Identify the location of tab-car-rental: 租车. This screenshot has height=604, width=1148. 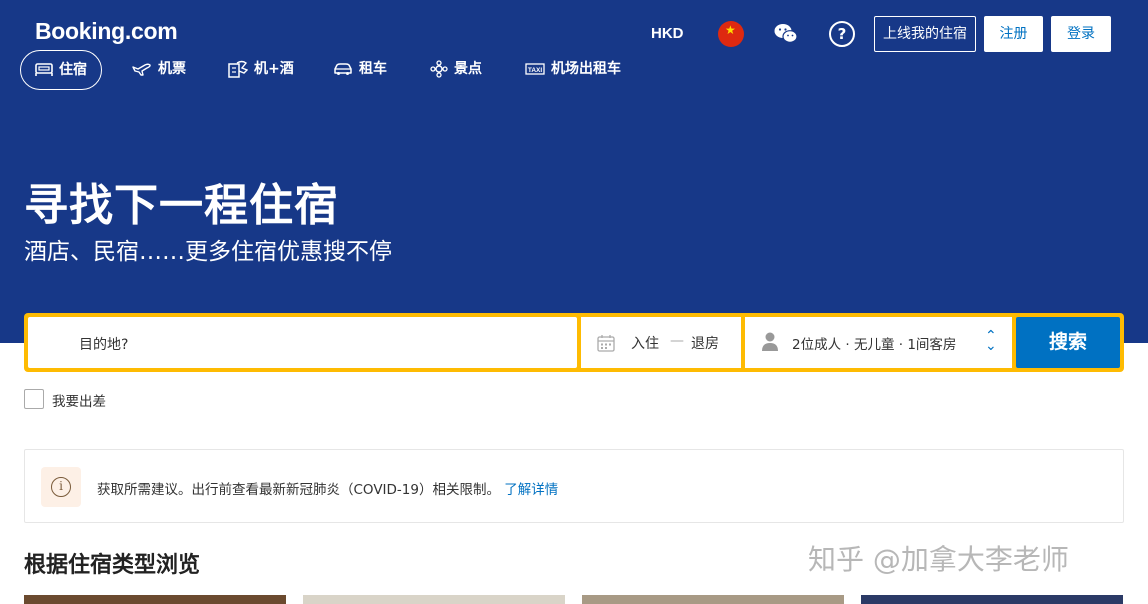
(360, 70).